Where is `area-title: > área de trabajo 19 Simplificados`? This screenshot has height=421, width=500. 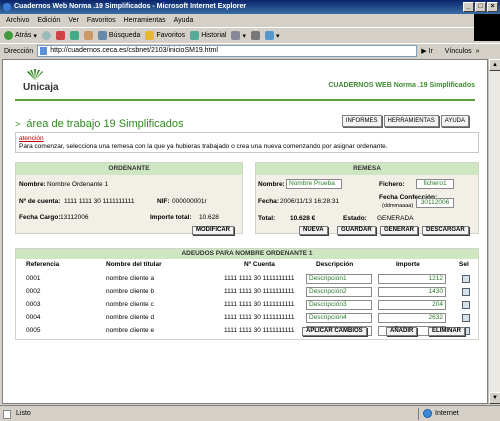
area-title: > área de trabajo 19 Simplificados is located at coordinates (99, 124).